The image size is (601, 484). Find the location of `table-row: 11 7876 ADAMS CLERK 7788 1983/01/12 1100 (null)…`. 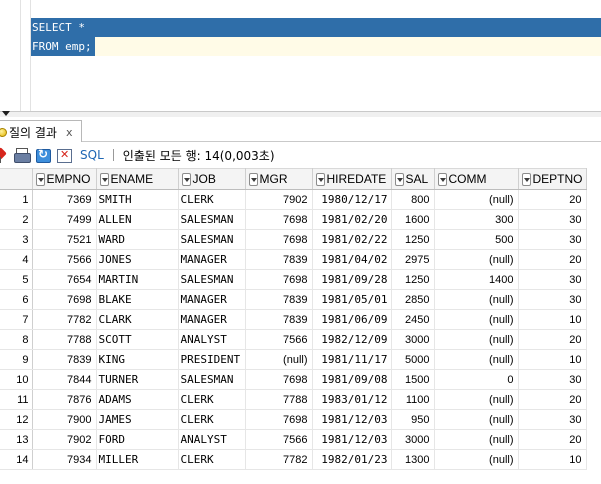

table-row: 11 7876 ADAMS CLERK 7788 1983/01/12 1100 (null)… is located at coordinates (293, 399).